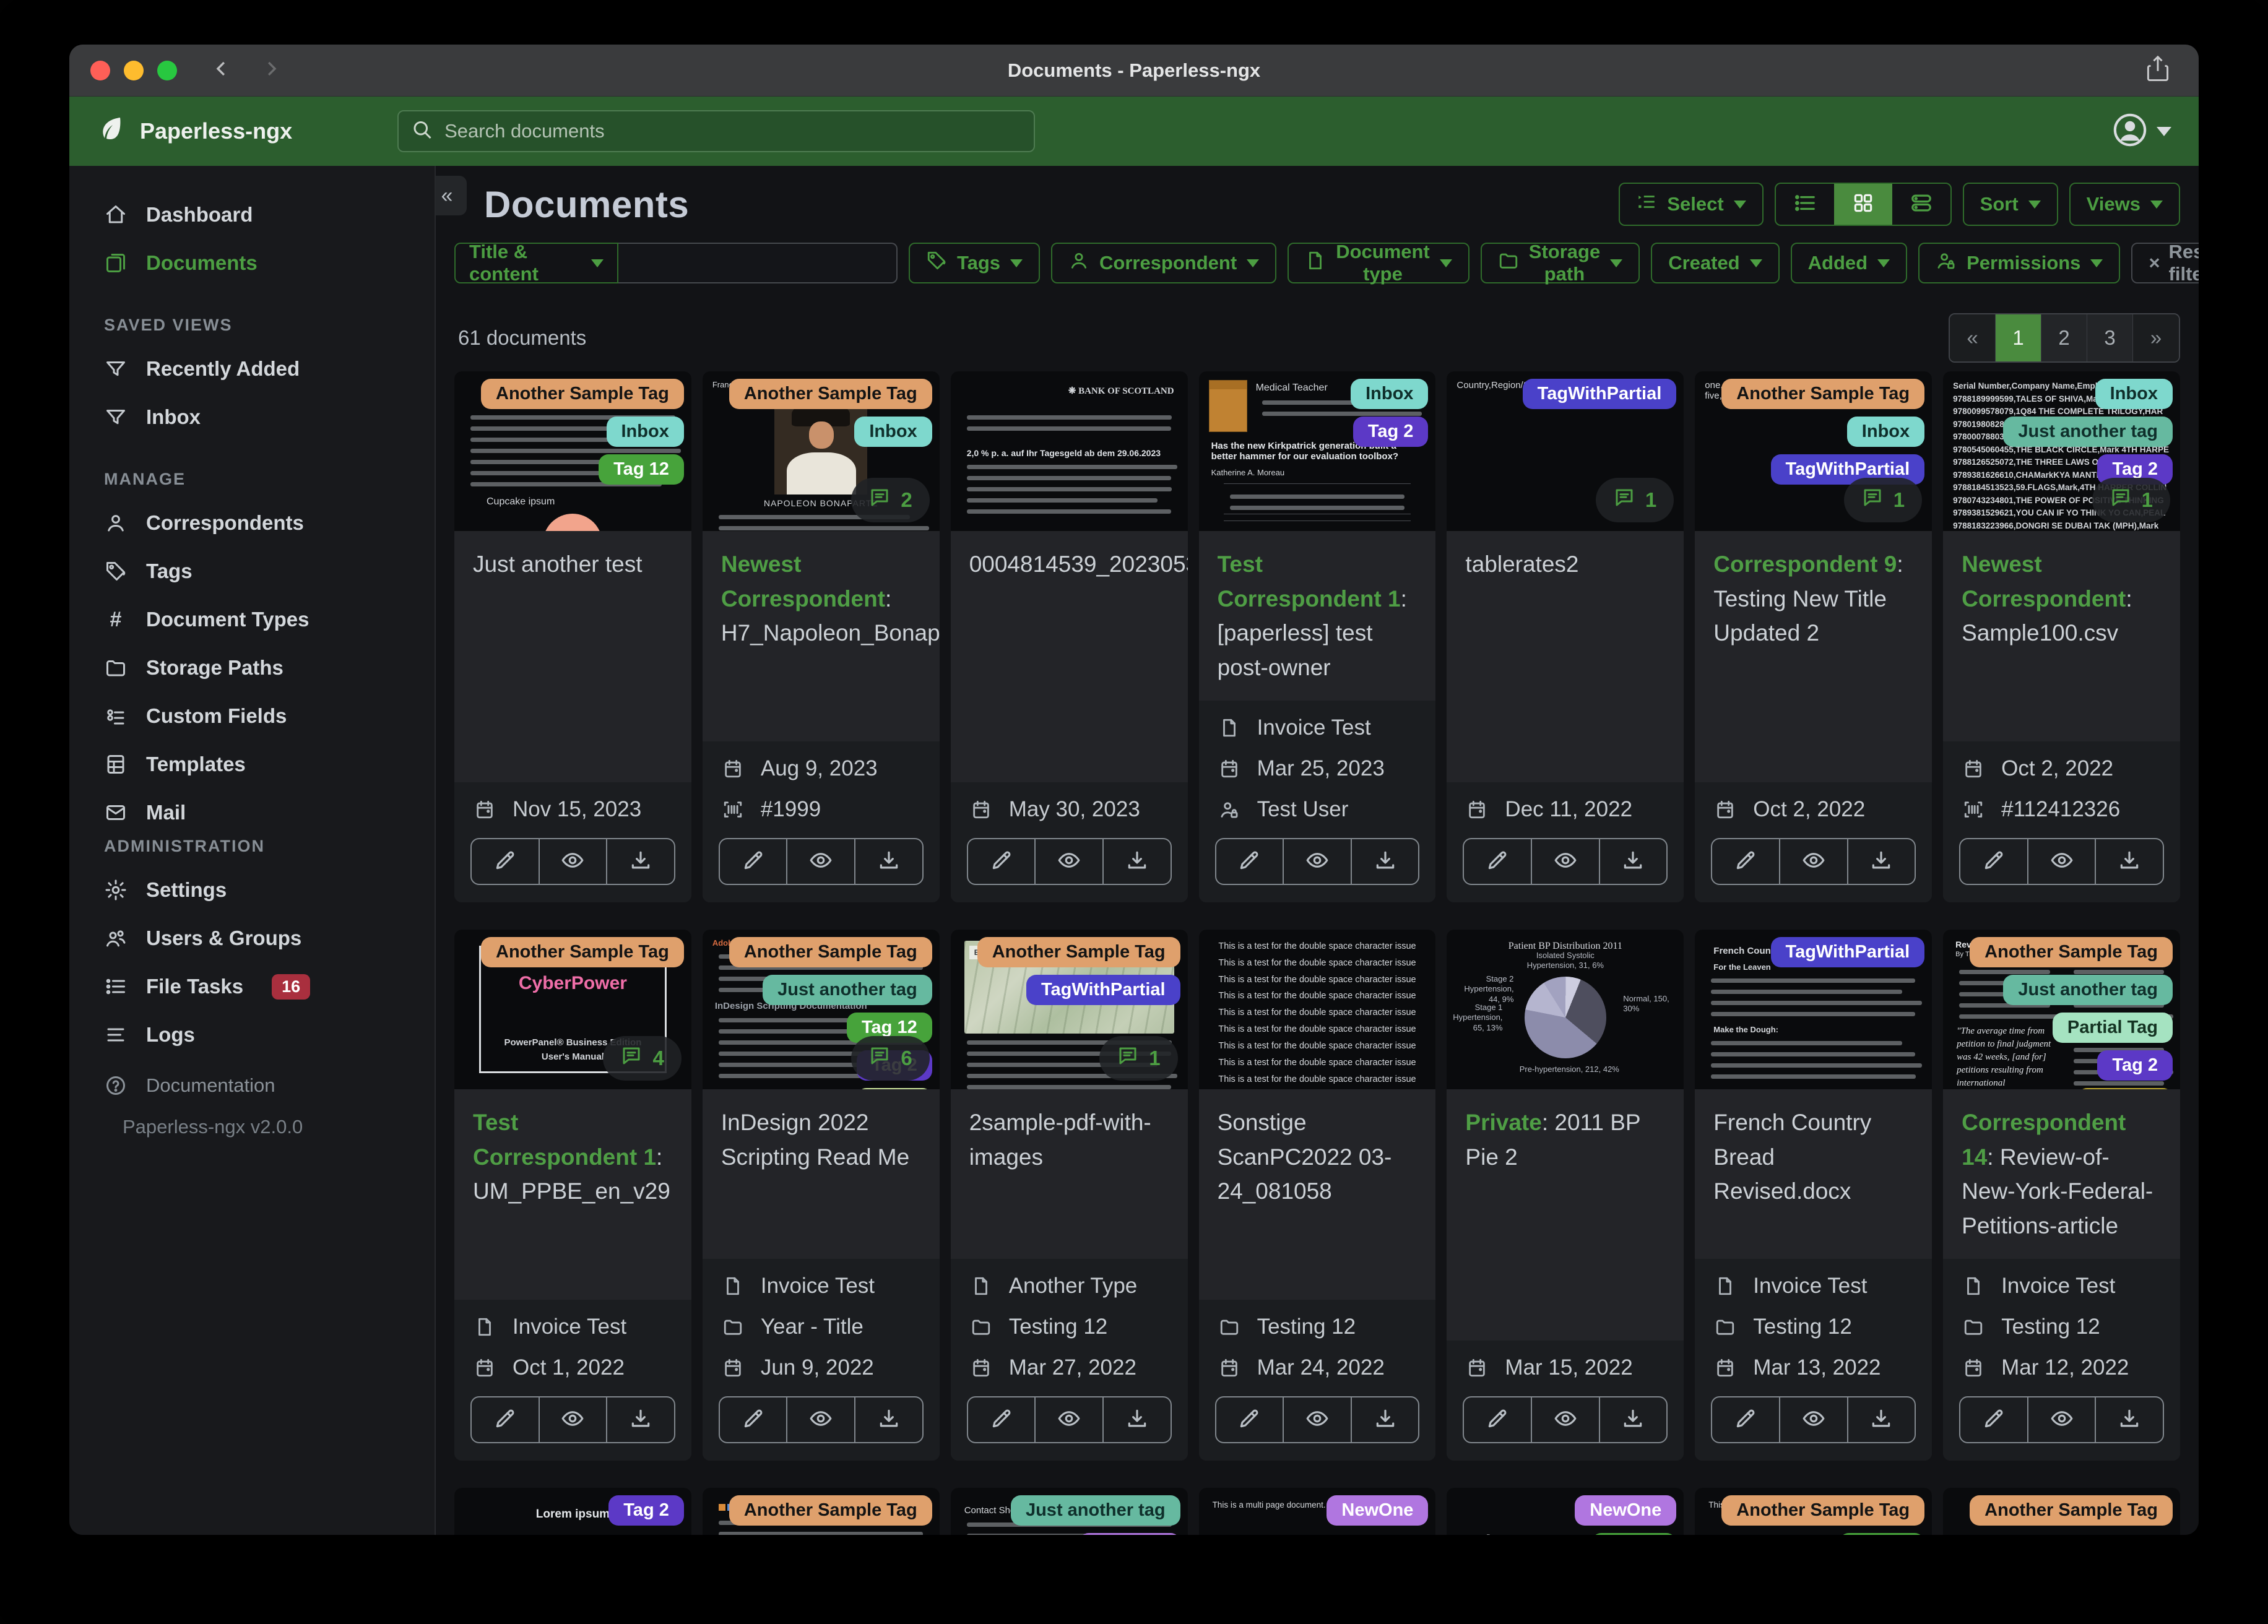 This screenshot has width=2268, height=1624. What do you see at coordinates (252, 263) in the screenshot?
I see `sidebar-item-documents: Documents` at bounding box center [252, 263].